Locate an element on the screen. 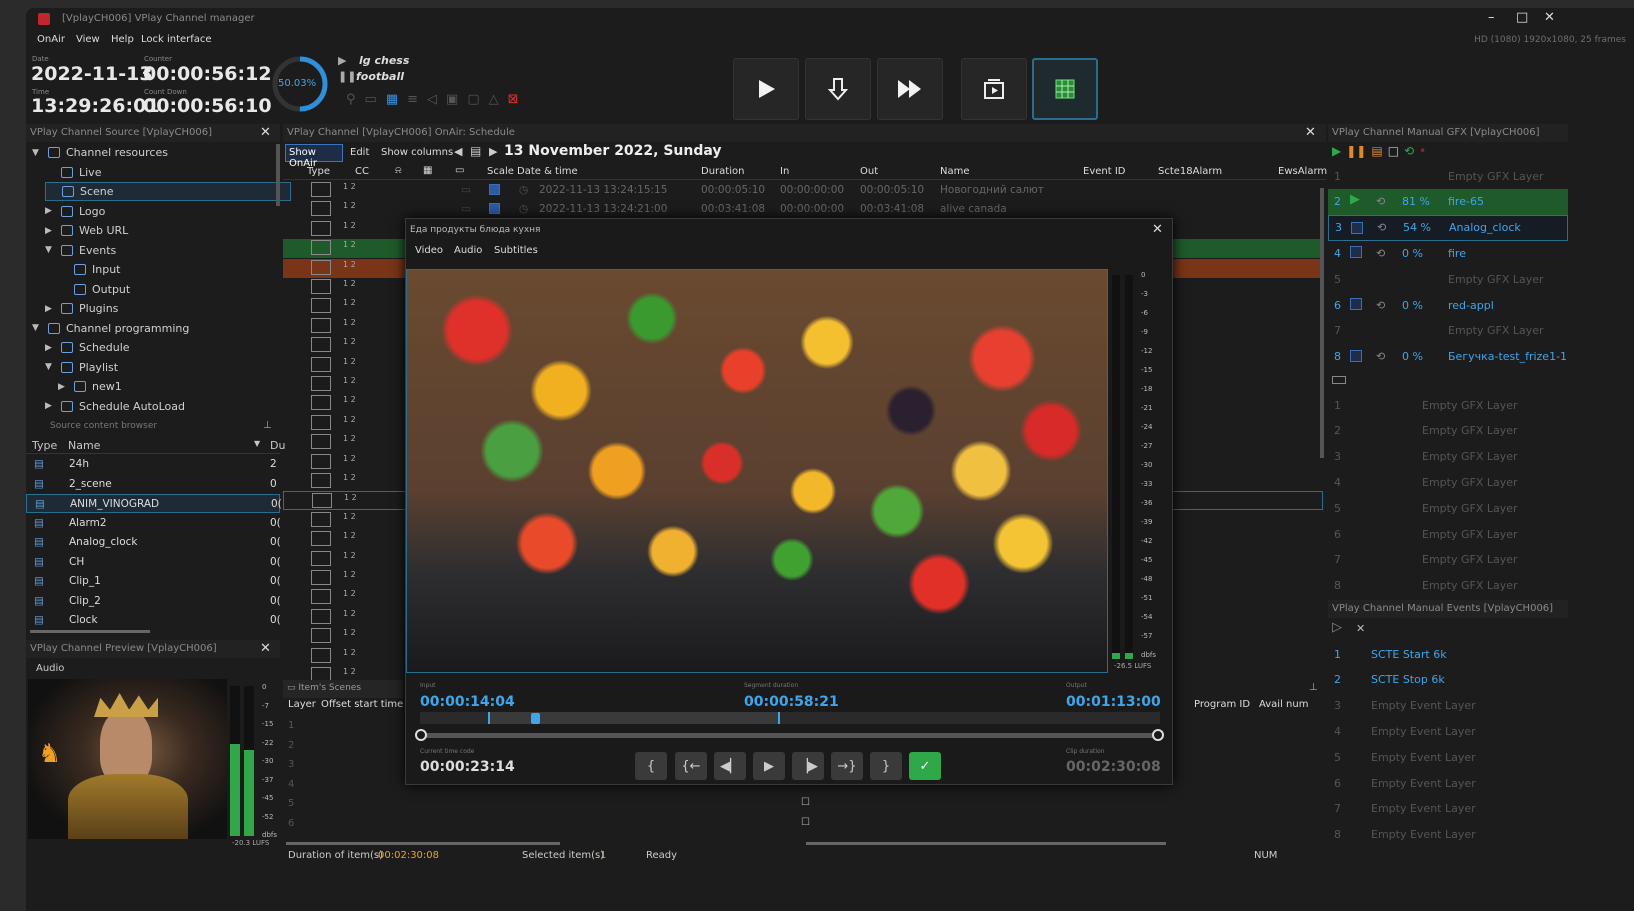 The width and height of the screenshot is (1634, 911). timeline-bar is located at coordinates (790, 735).